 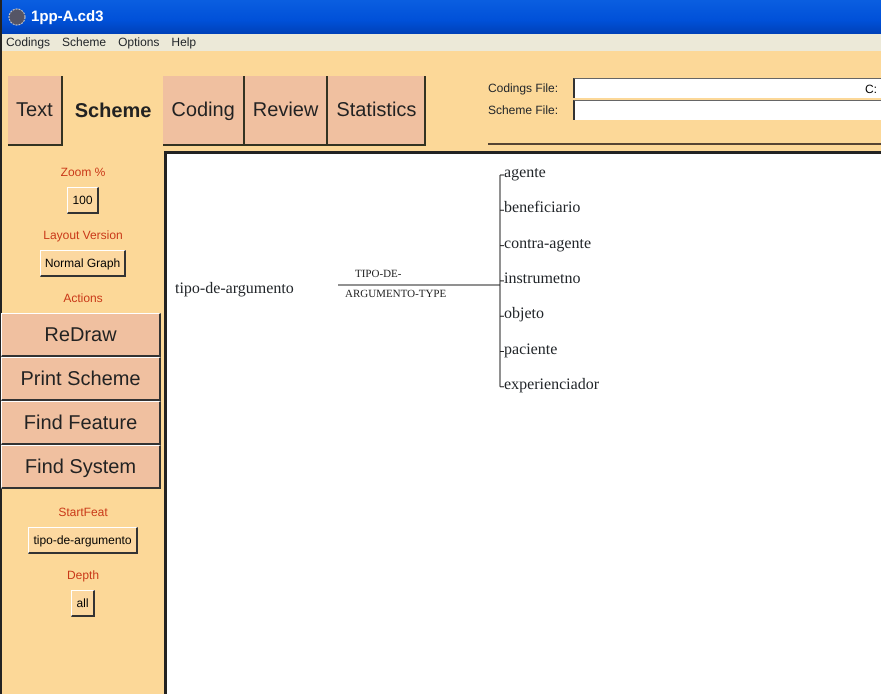 What do you see at coordinates (83, 540) in the screenshot?
I see `option-button: tipo-de-argumento` at bounding box center [83, 540].